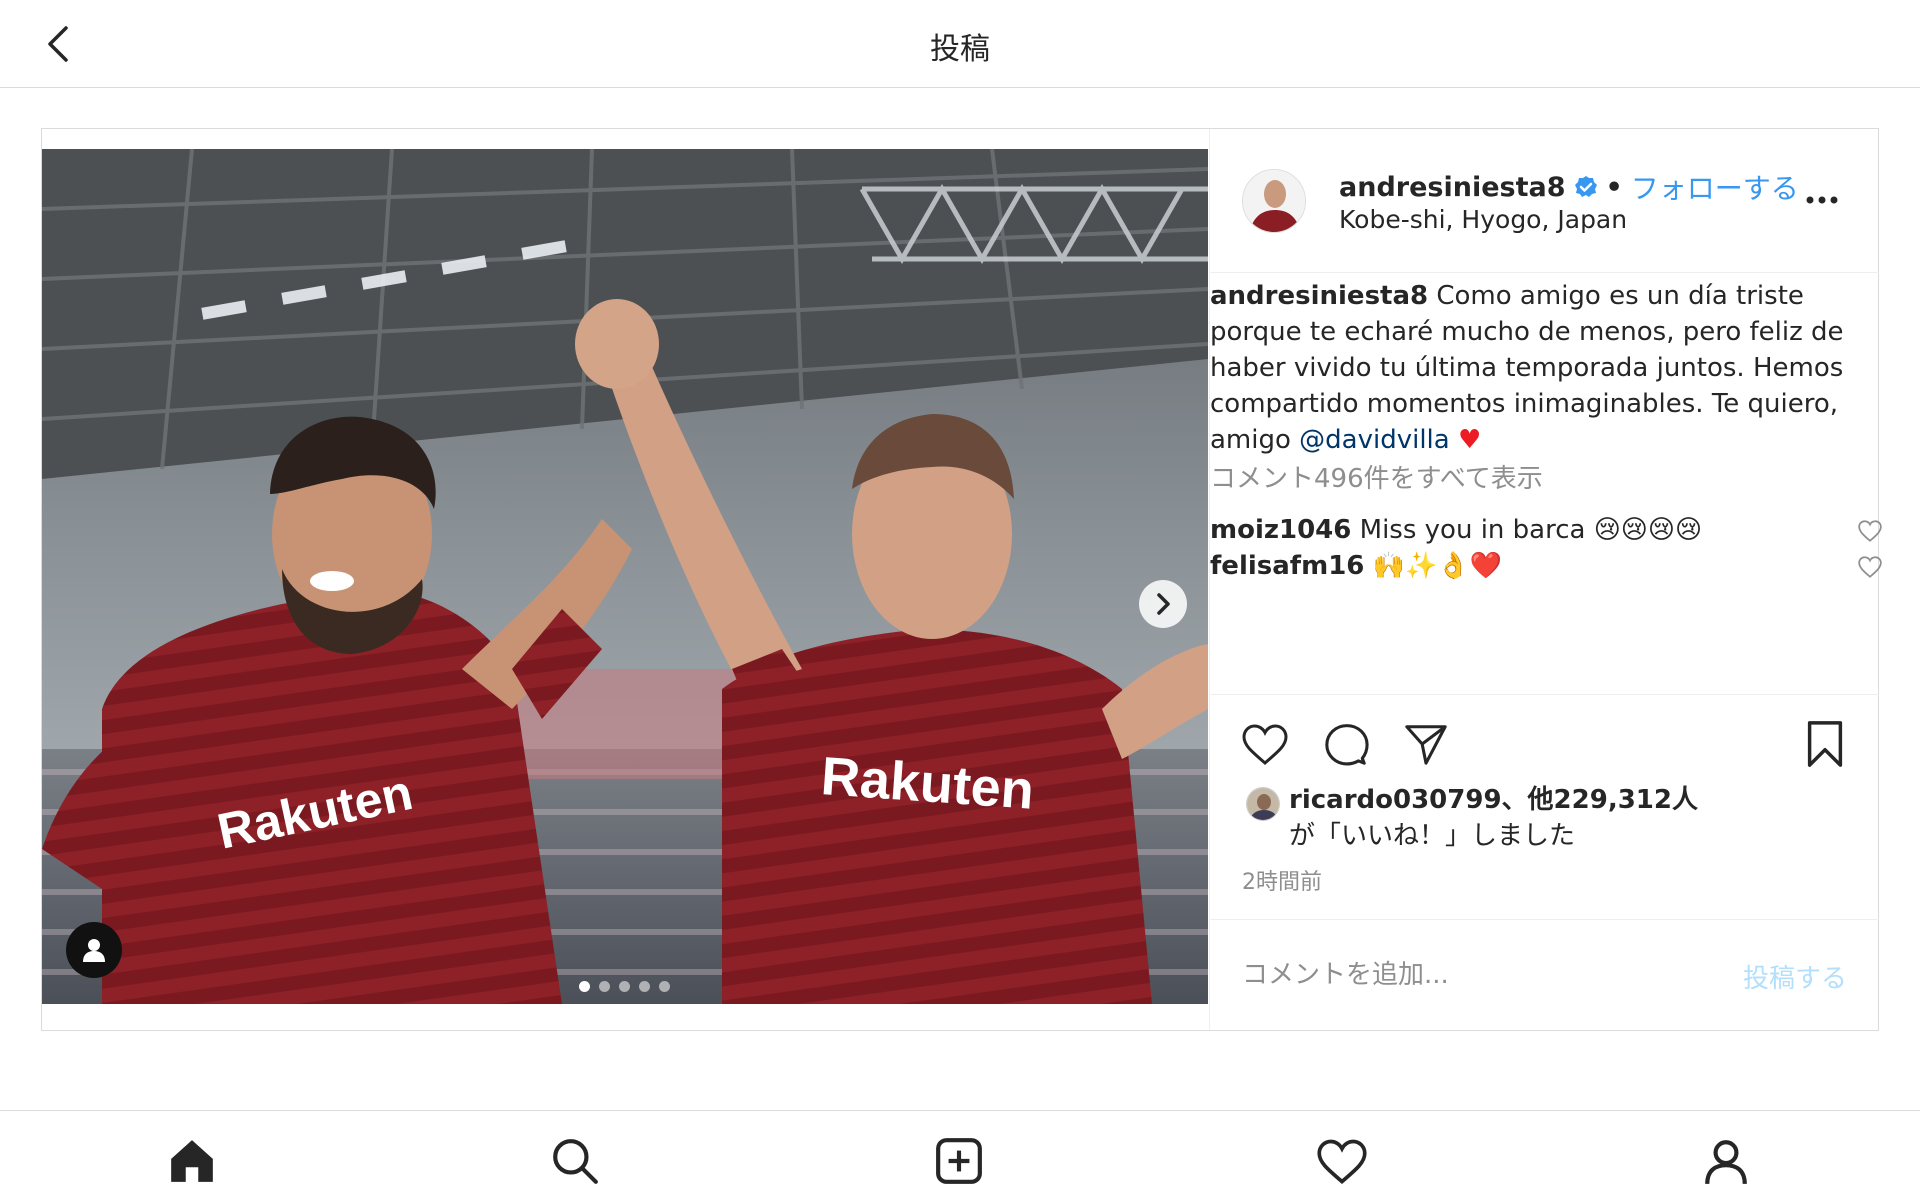 The width and height of the screenshot is (1920, 1200). I want to click on chevron-right-icon, so click(1163, 604).